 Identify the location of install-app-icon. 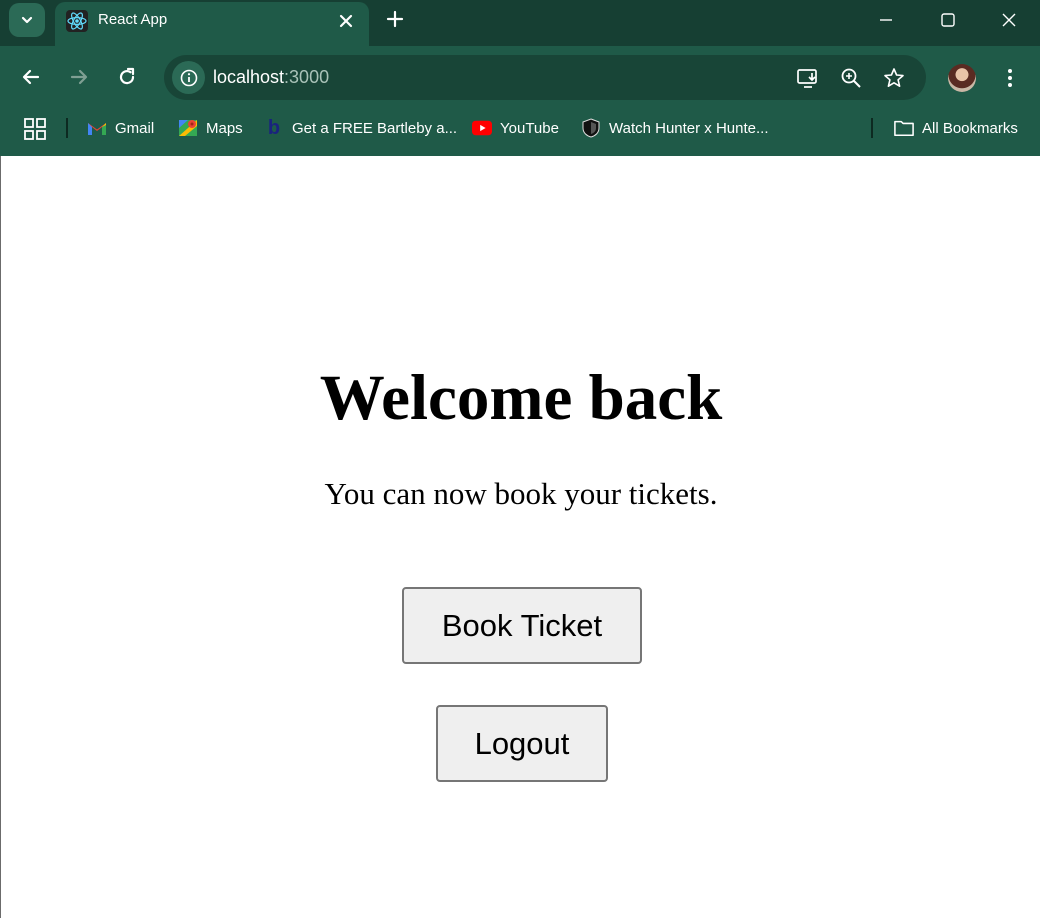
(807, 78).